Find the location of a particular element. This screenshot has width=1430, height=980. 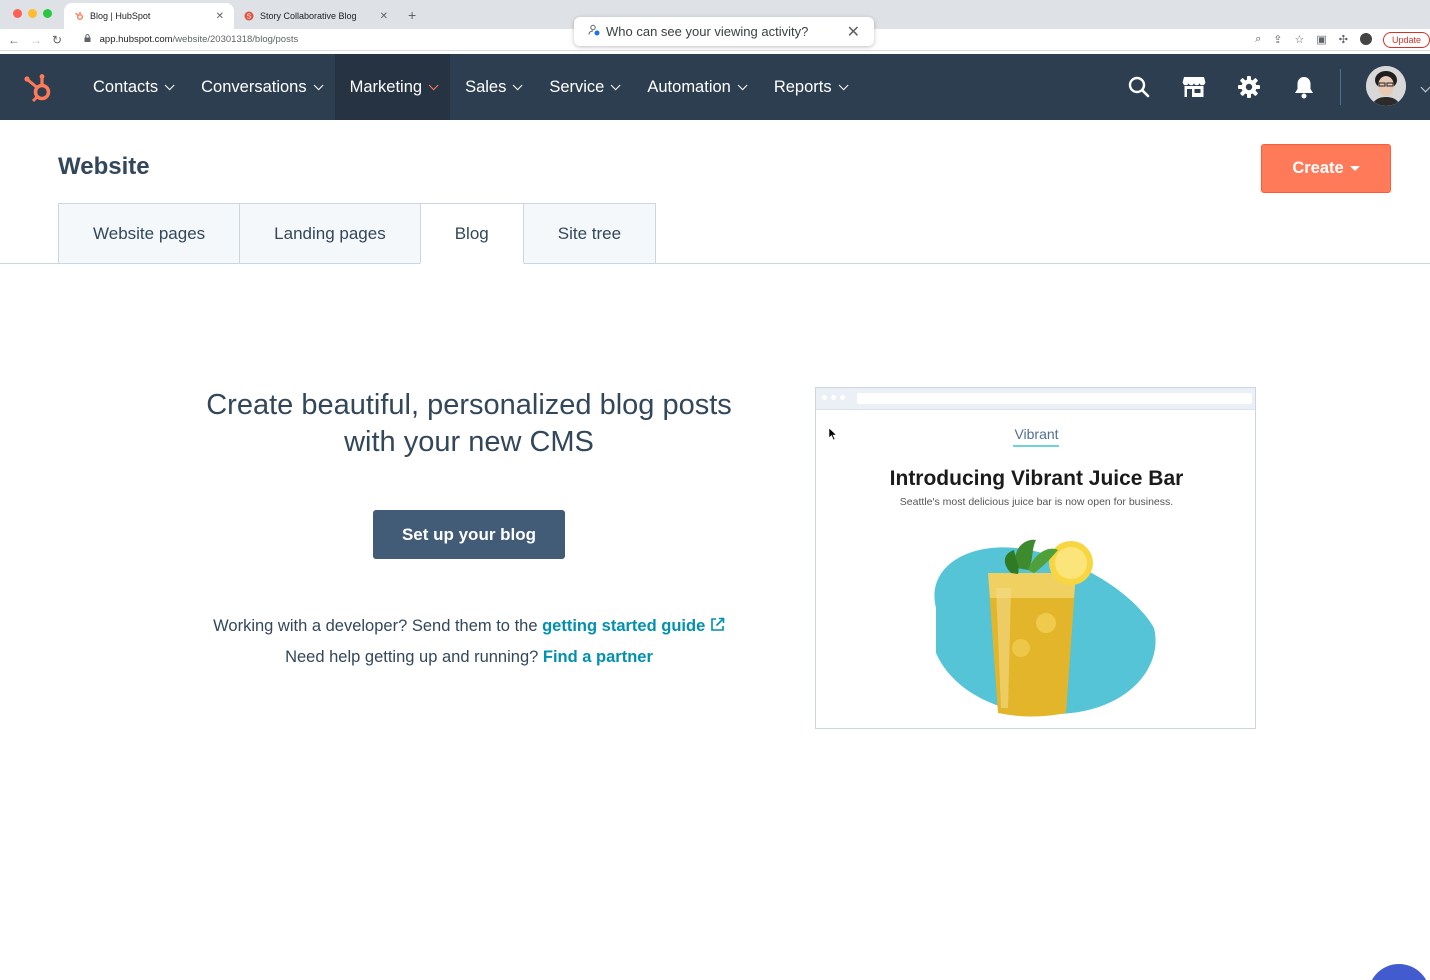

extension-icon: ▣ is located at coordinates (1321, 39).